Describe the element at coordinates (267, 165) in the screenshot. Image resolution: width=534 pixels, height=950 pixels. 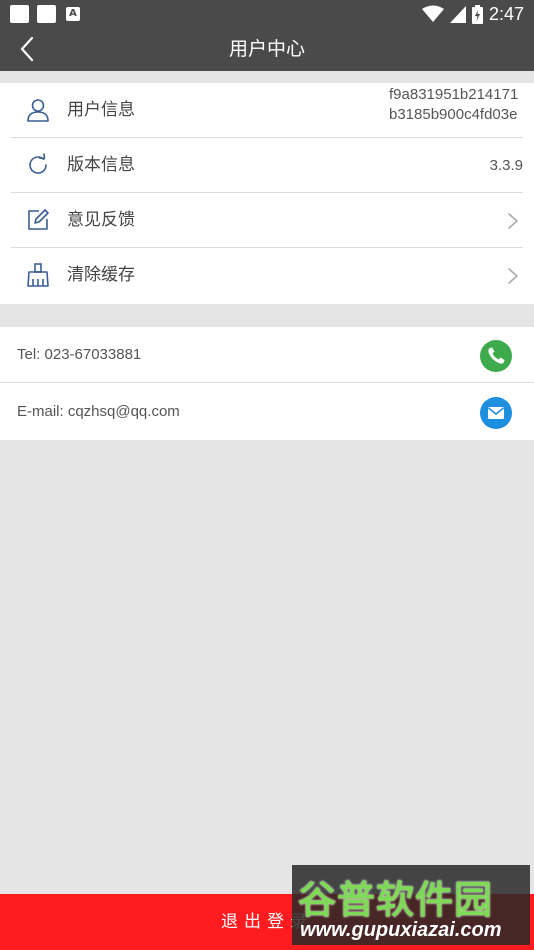
I see `menu-item-version-info: 版本信息 3.3.9` at that location.